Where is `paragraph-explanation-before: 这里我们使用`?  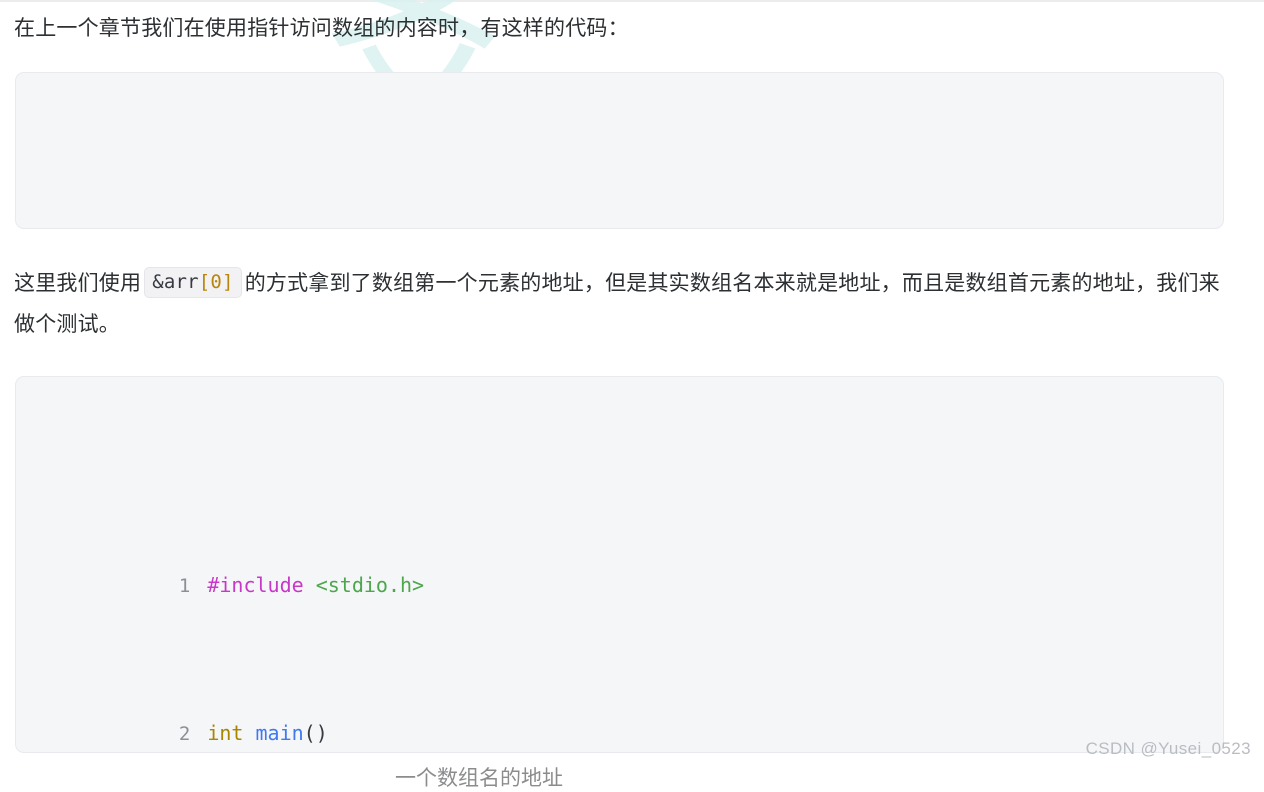
paragraph-explanation-before: 这里我们使用 is located at coordinates (78, 283).